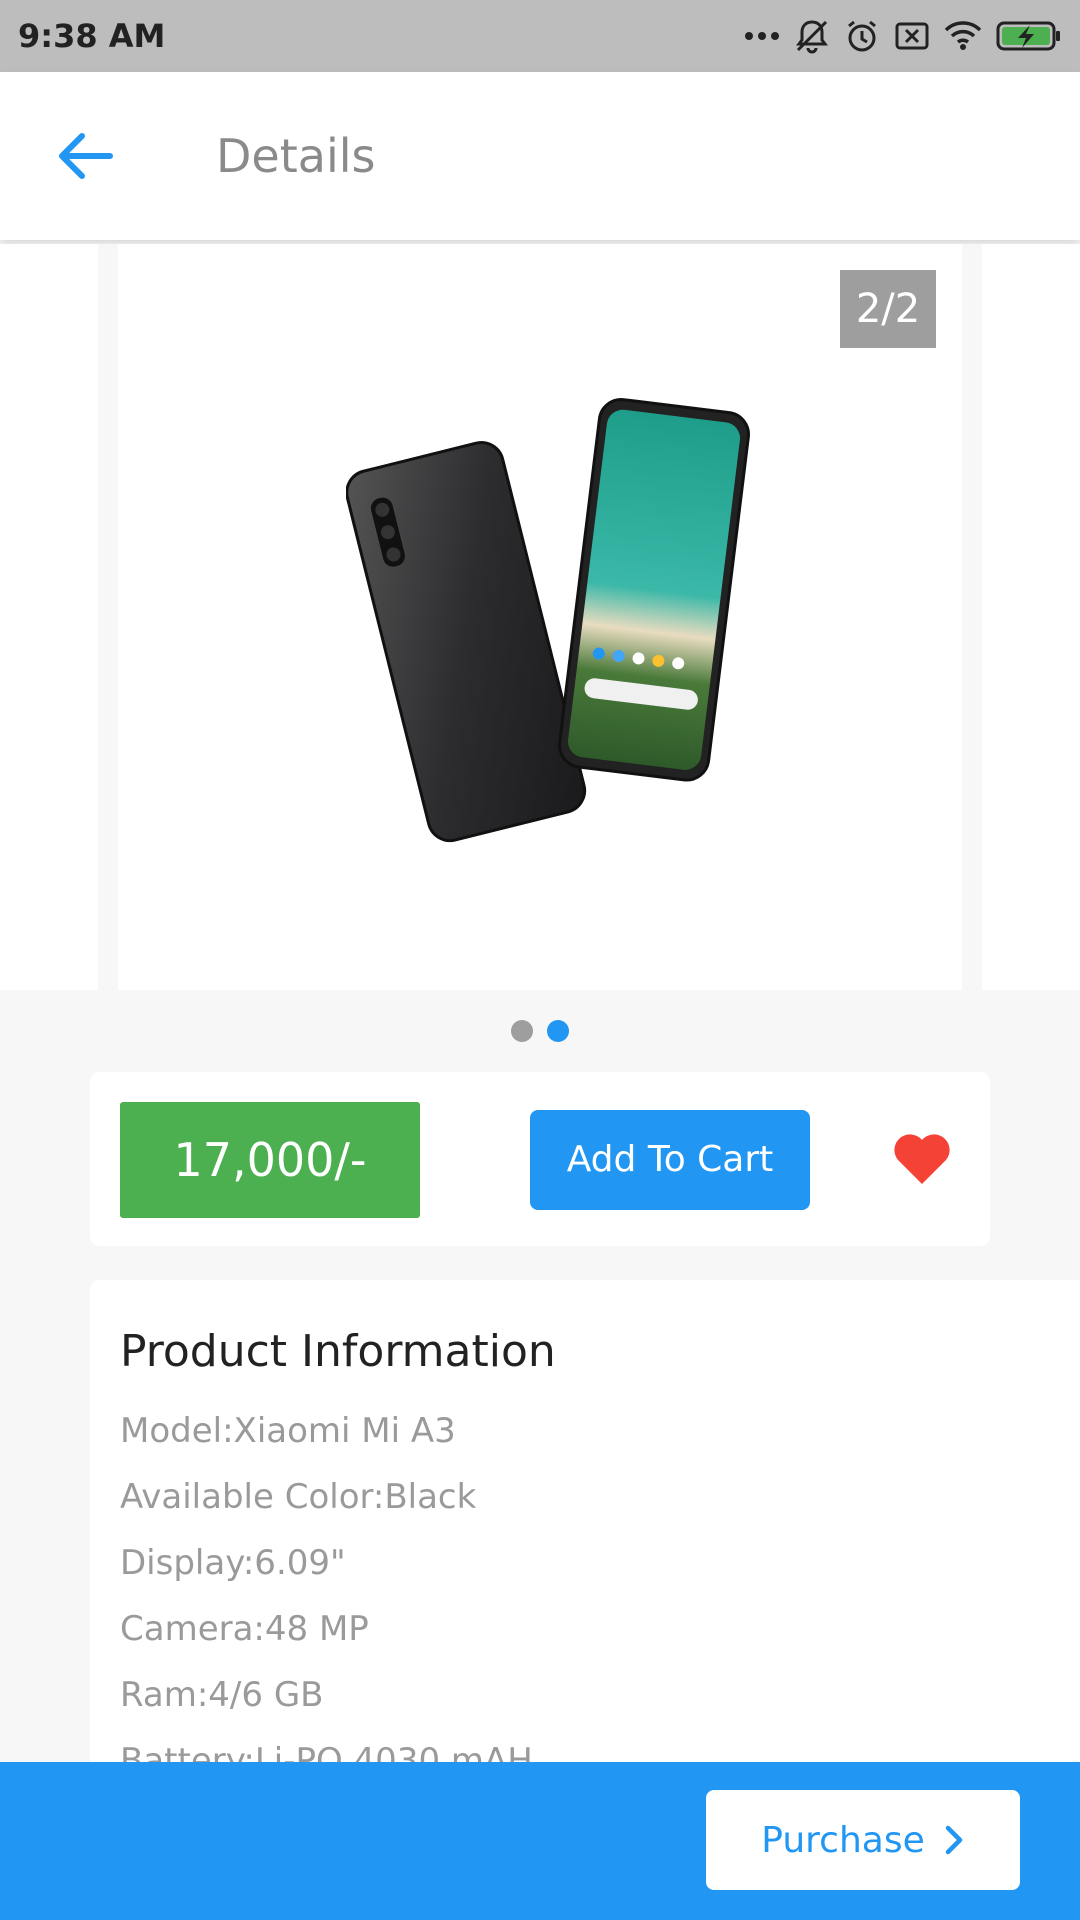 The image size is (1080, 1920). What do you see at coordinates (540, 1841) in the screenshot?
I see `bottom-bar: Purchase` at bounding box center [540, 1841].